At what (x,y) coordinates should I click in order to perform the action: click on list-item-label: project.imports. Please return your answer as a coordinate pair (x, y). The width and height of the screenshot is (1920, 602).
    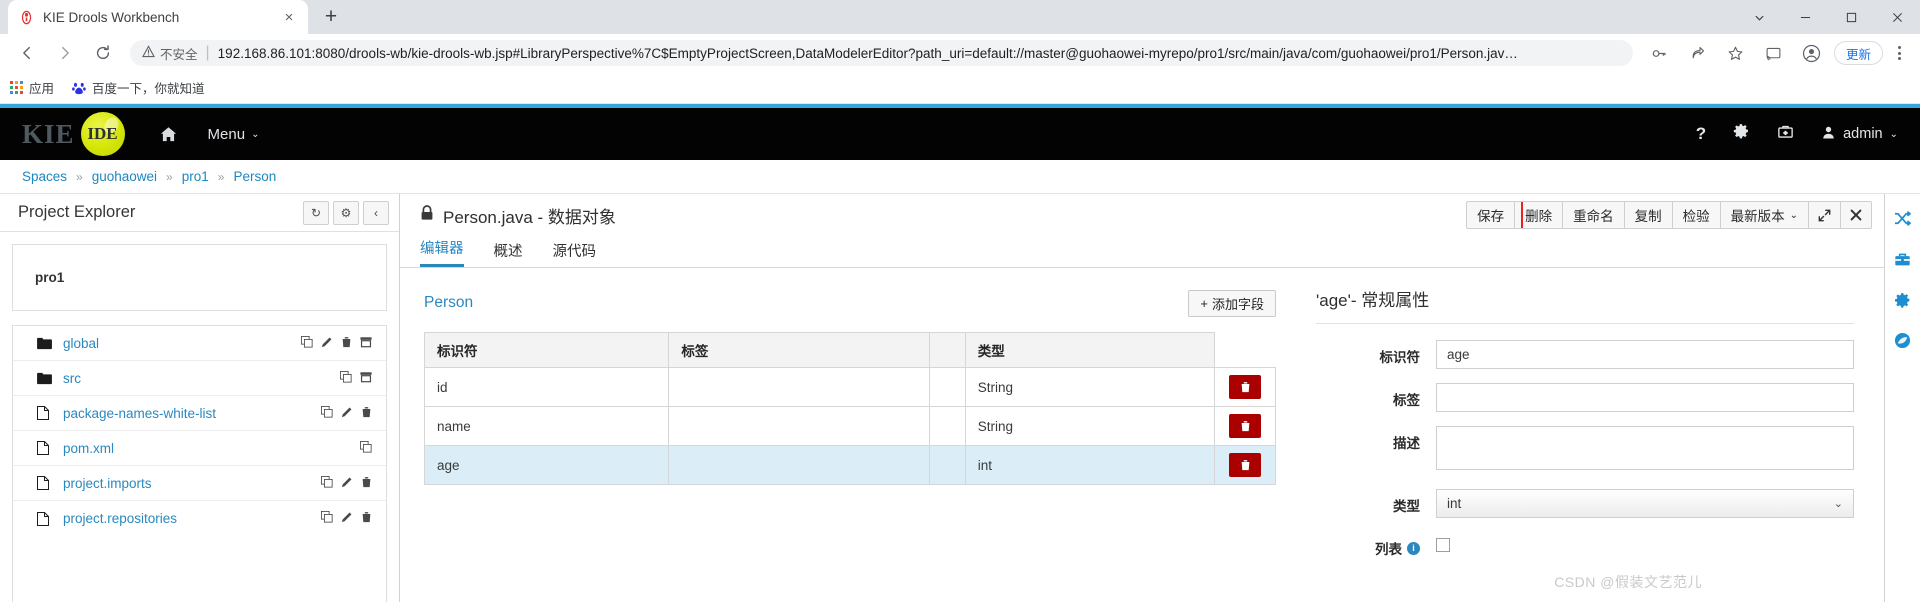
    Looking at the image, I should click on (192, 483).